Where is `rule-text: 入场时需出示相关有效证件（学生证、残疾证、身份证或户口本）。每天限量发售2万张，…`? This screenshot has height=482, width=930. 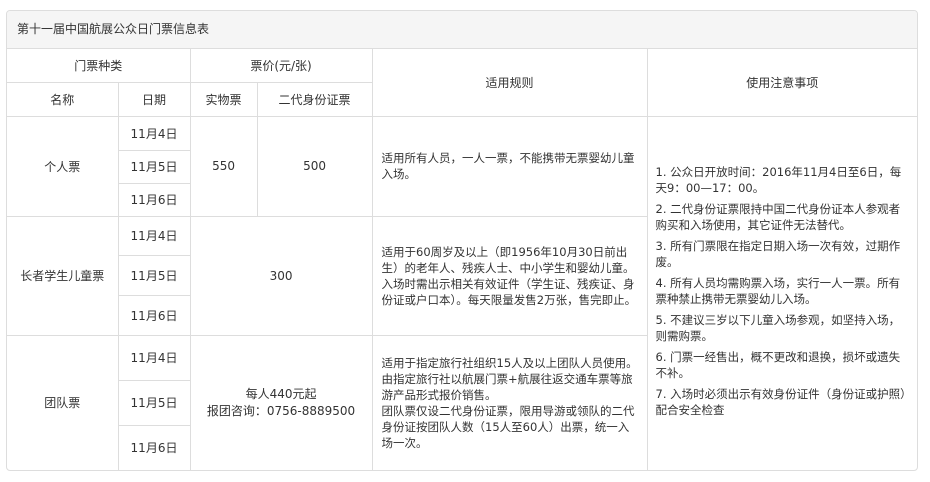 rule-text: 入场时需出示相关有效证件（学生证、残疾证、身份证或户口本）。每天限量发售2万张，… is located at coordinates (509, 291).